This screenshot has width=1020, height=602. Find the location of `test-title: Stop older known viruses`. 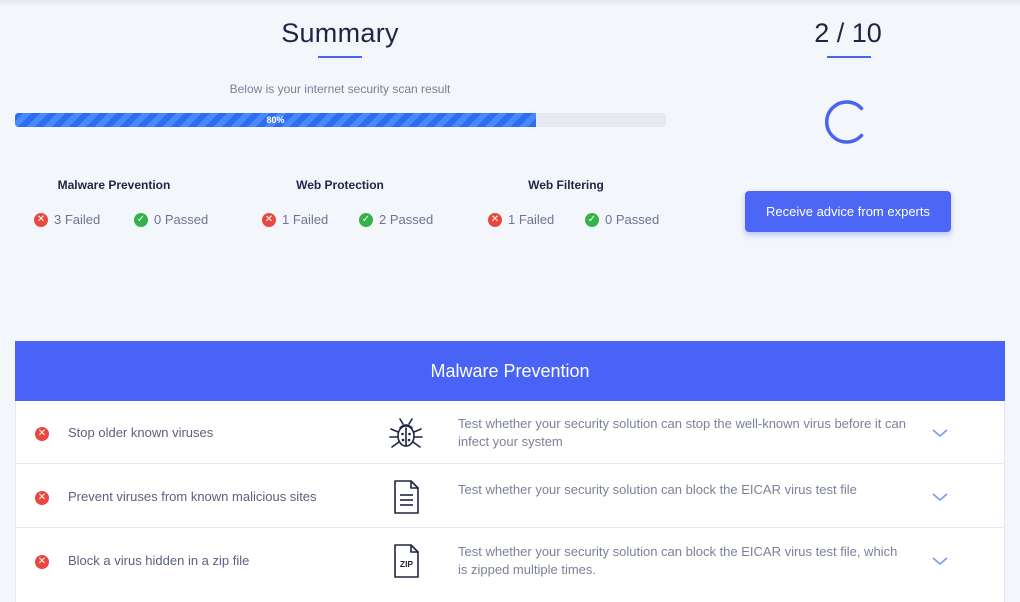

test-title: Stop older known viruses is located at coordinates (141, 432).